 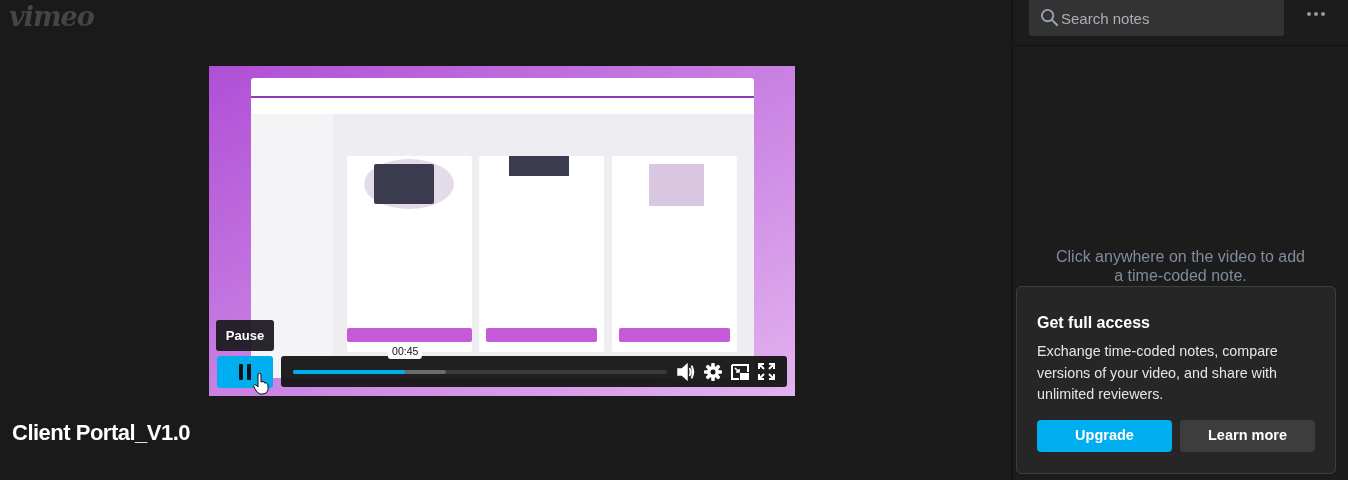 What do you see at coordinates (740, 371) in the screenshot?
I see `picture-in-picture-icon` at bounding box center [740, 371].